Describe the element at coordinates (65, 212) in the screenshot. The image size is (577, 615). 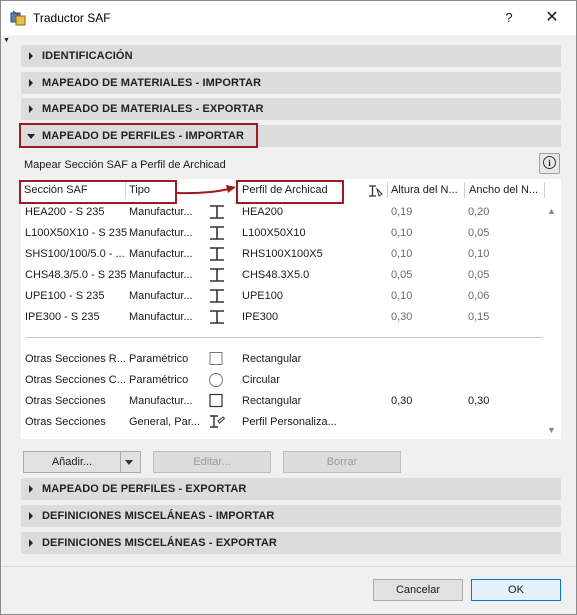
I see `cell-section: HEA200 - S 235` at that location.